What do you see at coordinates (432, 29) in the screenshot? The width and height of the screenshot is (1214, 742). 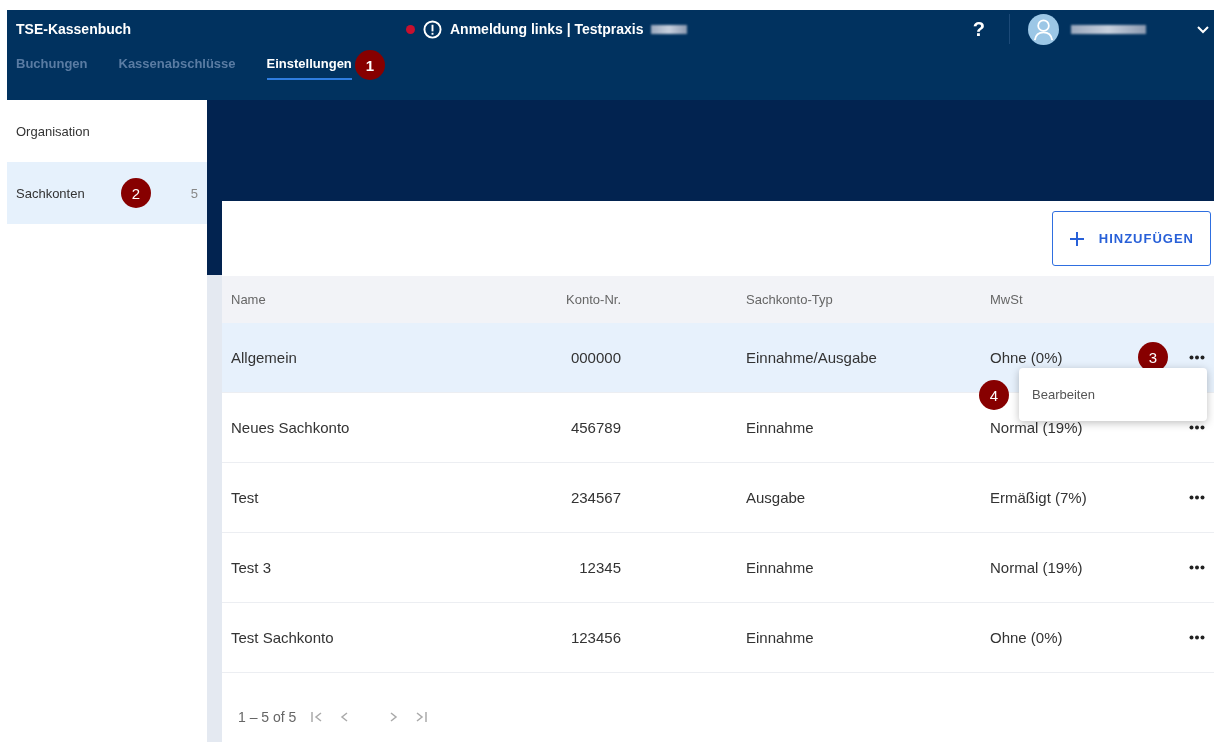 I see `alert-icon` at bounding box center [432, 29].